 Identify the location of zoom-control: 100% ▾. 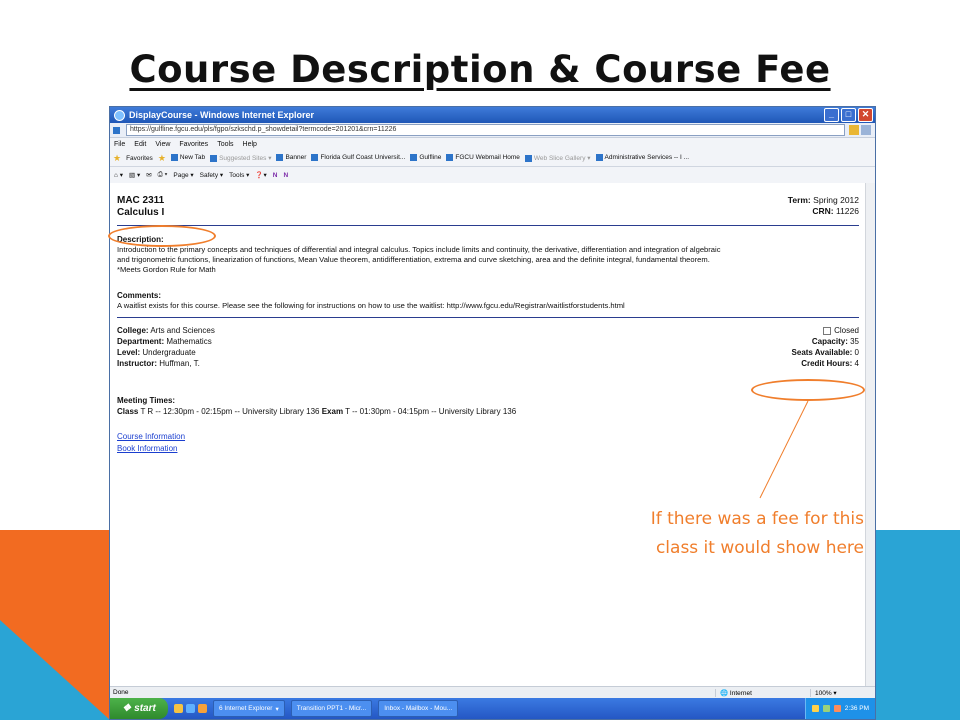
(842, 692).